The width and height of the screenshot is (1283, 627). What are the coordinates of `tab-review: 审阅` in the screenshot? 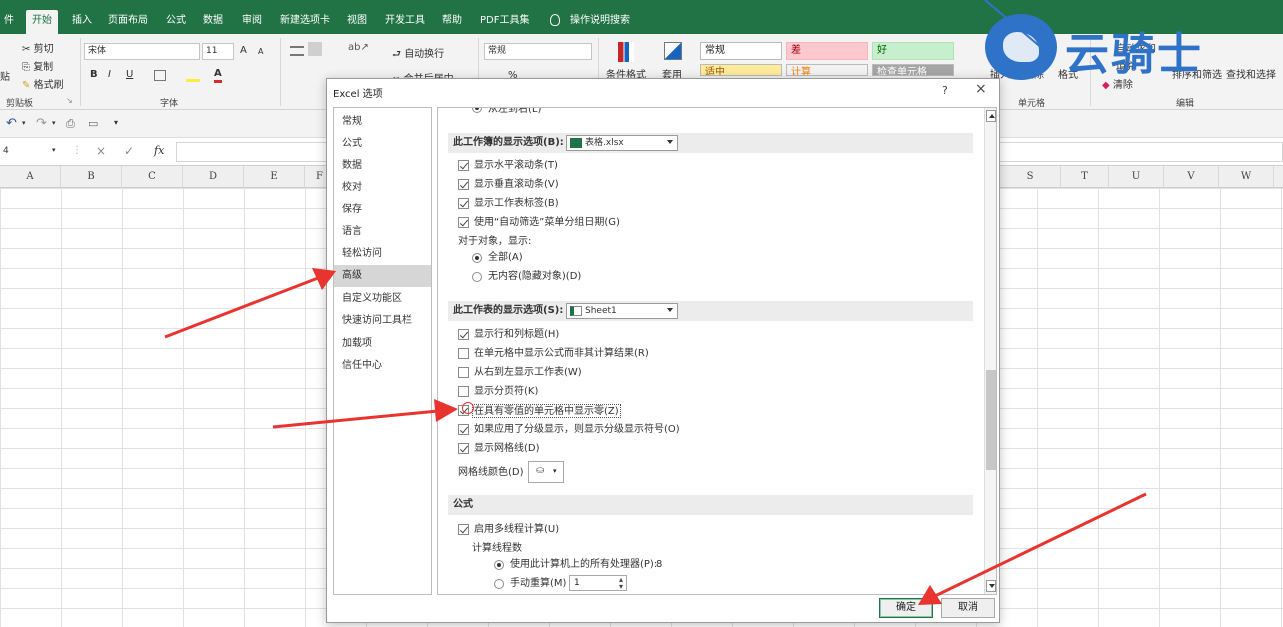 It's located at (252, 22).